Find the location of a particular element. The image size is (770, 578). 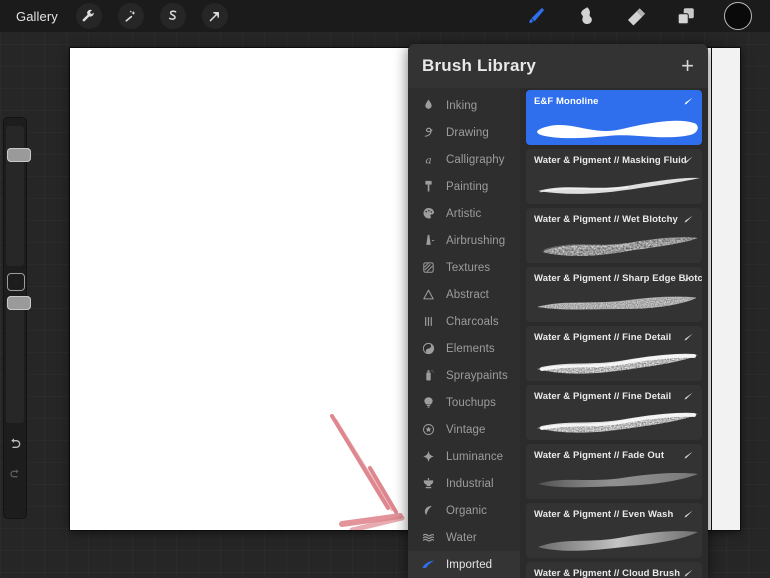

category-item-elements: Elements is located at coordinates (464, 348).